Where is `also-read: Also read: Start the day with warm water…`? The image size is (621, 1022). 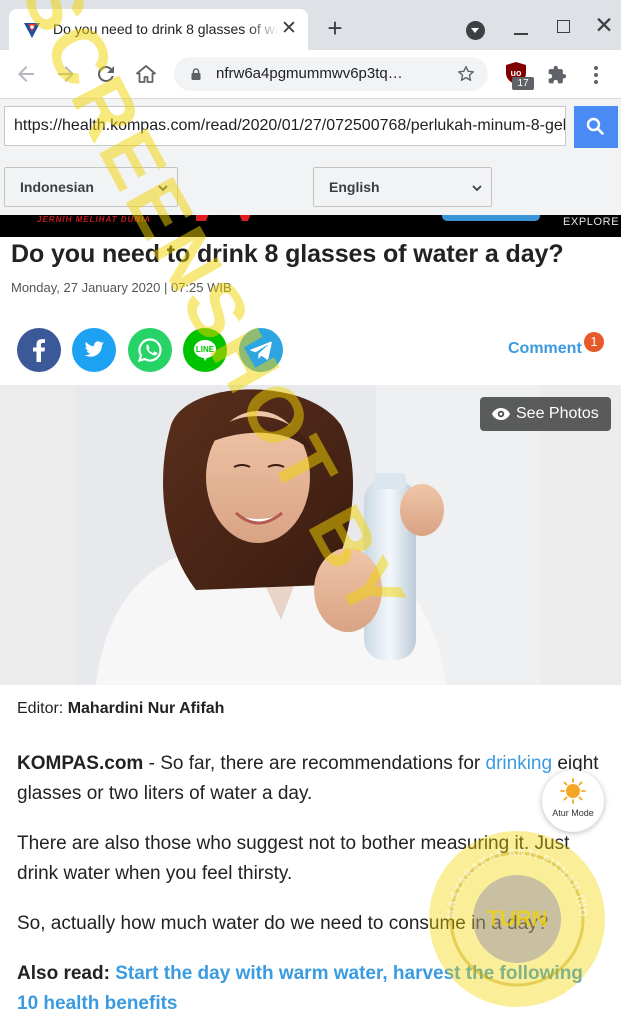
also-read: Also read: Start the day with warm water… is located at coordinates (312, 989).